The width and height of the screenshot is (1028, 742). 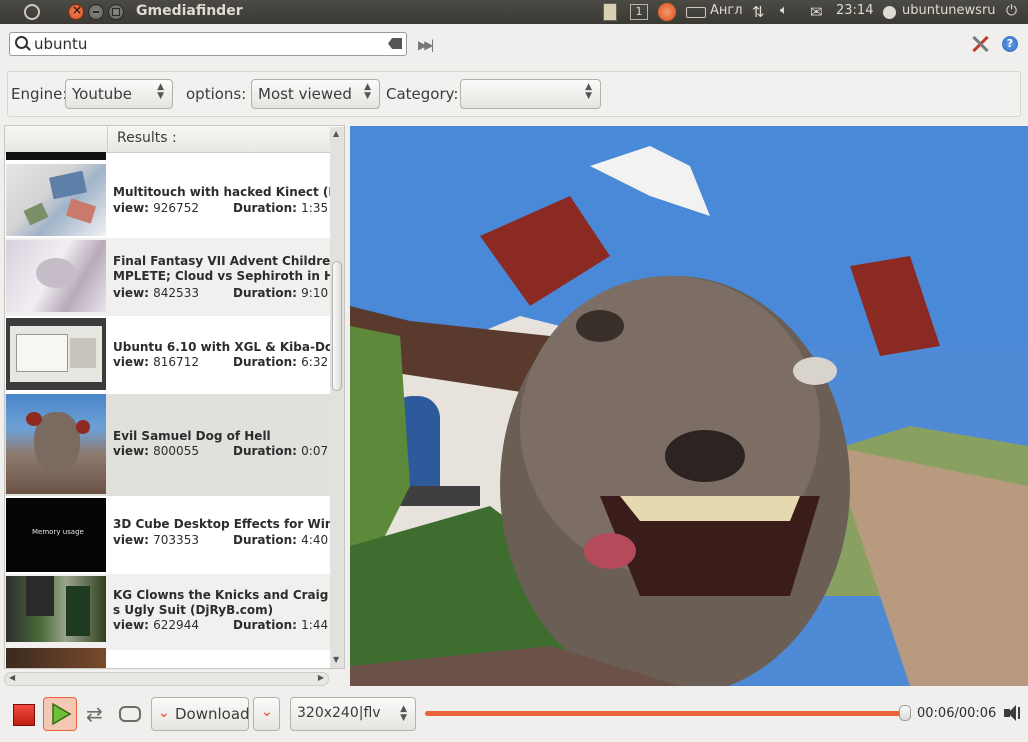 What do you see at coordinates (758, 12) in the screenshot?
I see `network-icon: ⇅` at bounding box center [758, 12].